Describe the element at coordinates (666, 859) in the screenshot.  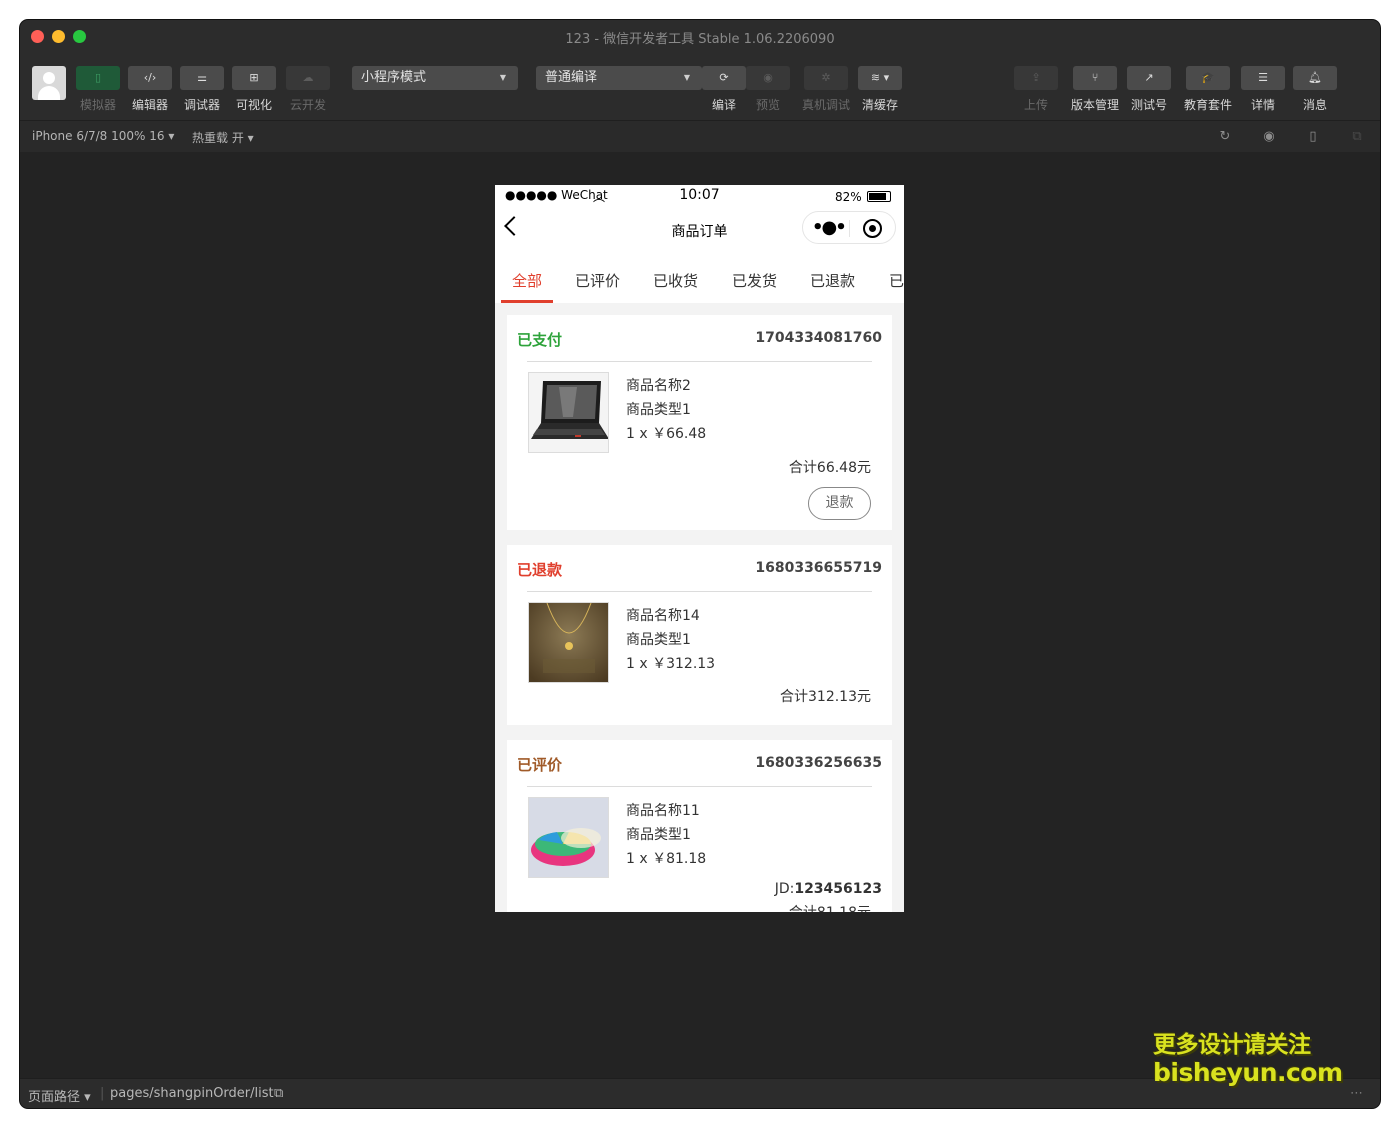
I see `product-qty-price: 1 x ￥81.18` at that location.